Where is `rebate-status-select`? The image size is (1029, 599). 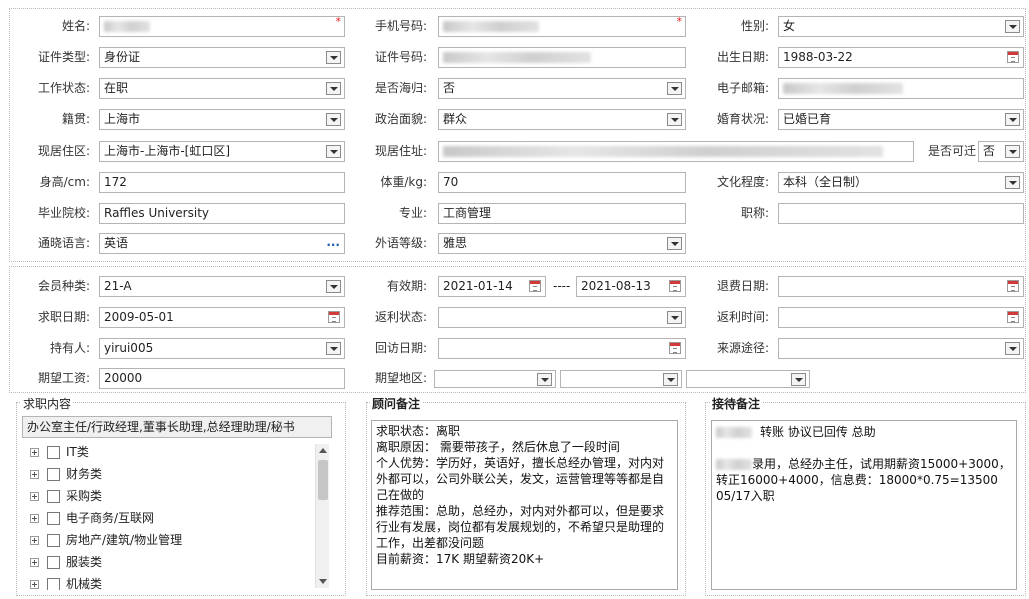
rebate-status-select is located at coordinates (562, 317).